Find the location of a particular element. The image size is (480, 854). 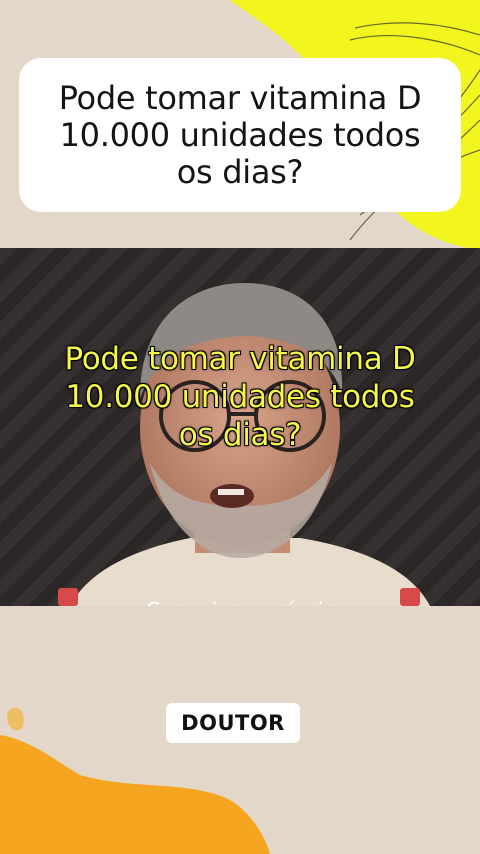

doctor-label: DOUTOR is located at coordinates (233, 723).